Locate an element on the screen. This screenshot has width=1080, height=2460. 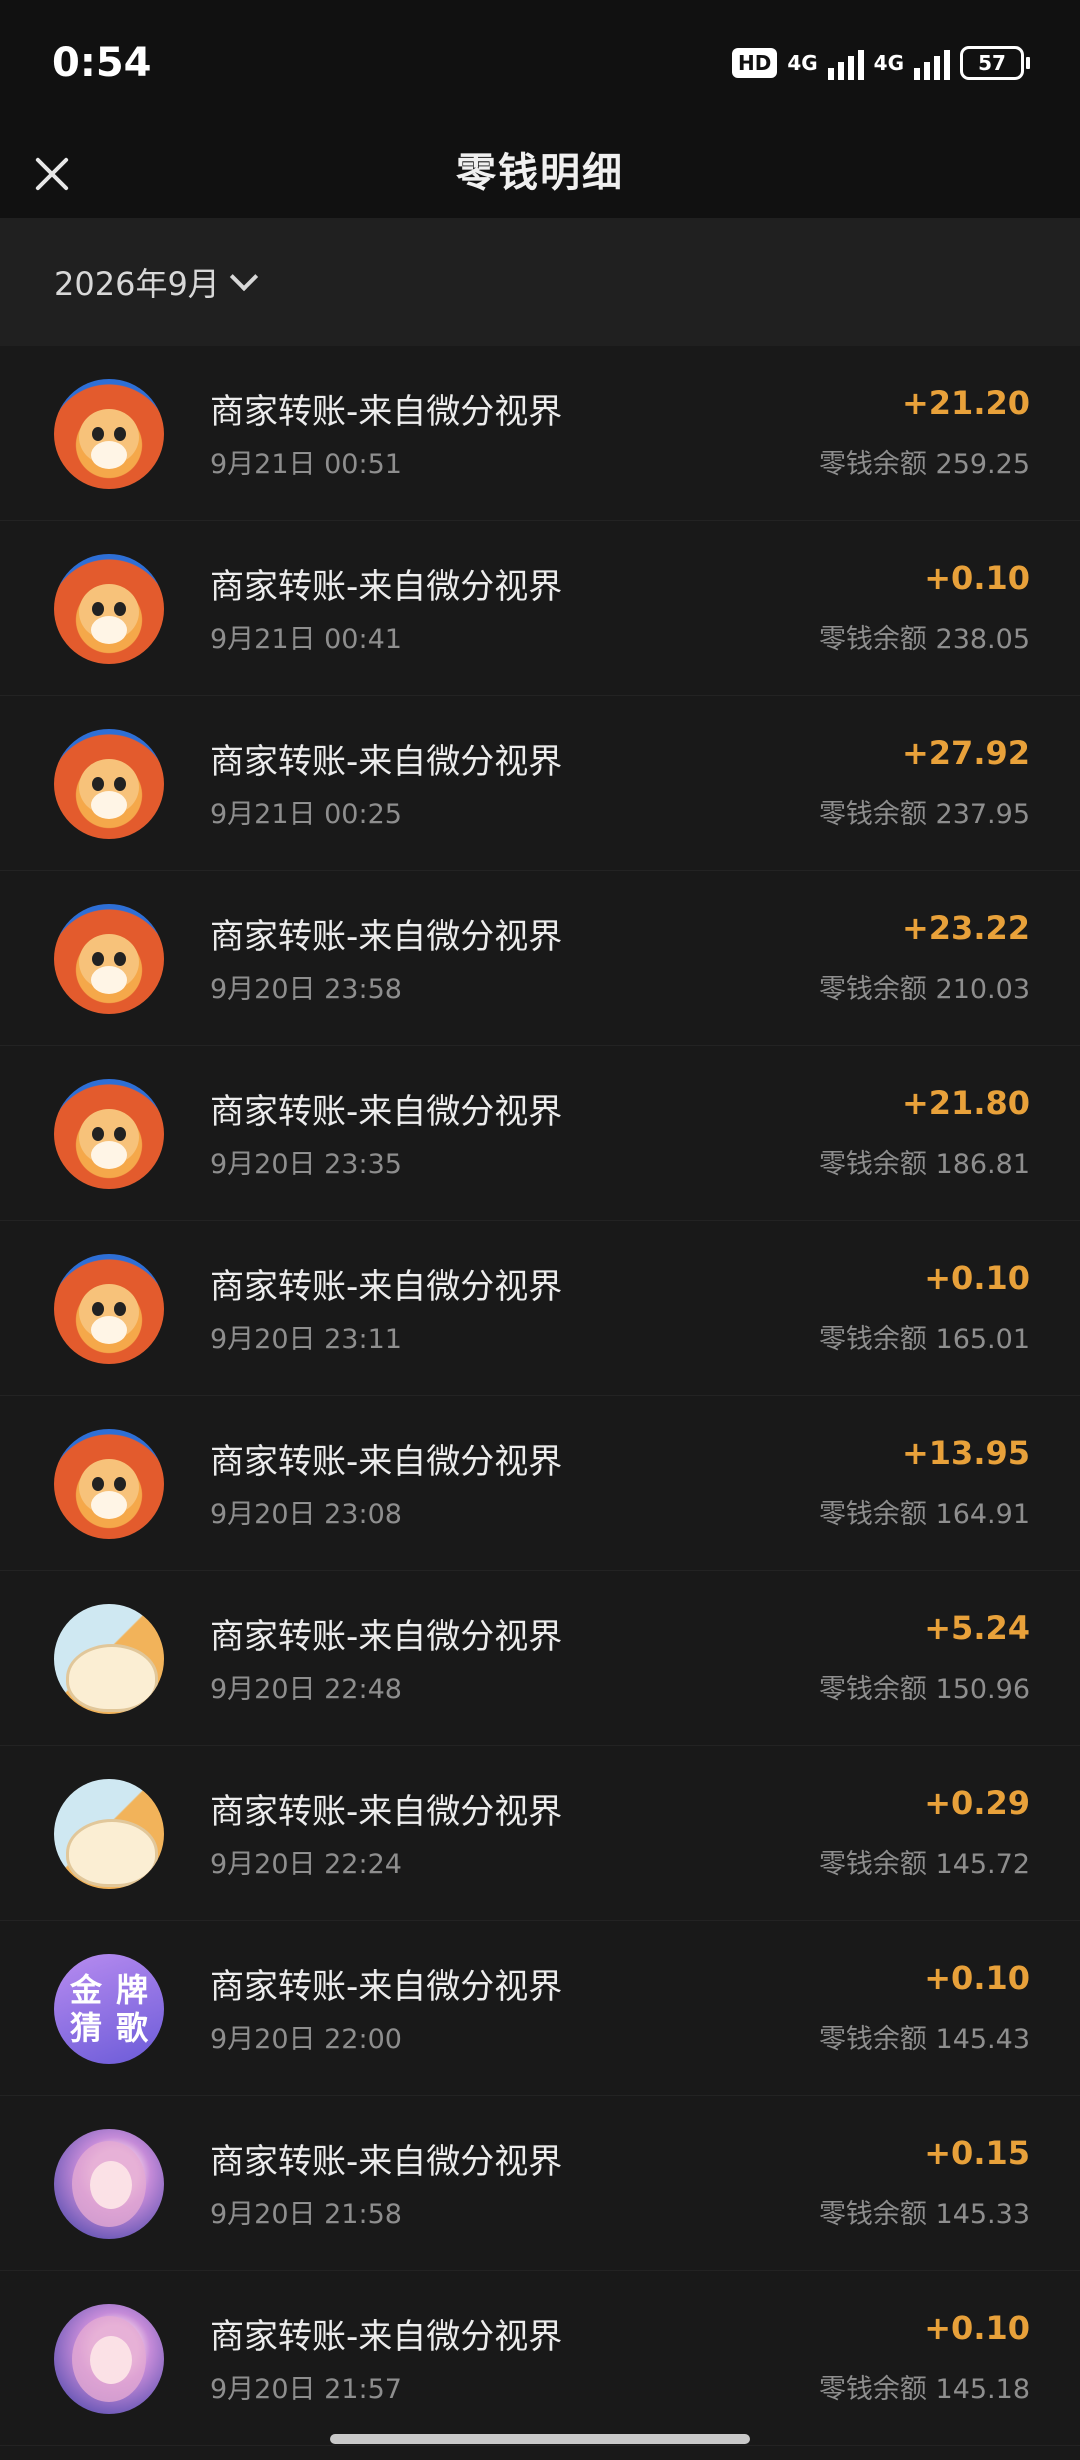
transaction-row: 商家转账-来自微分视界 9月21日 00:51 +21.20 零钱余额 259.25 is located at coordinates (540, 433).